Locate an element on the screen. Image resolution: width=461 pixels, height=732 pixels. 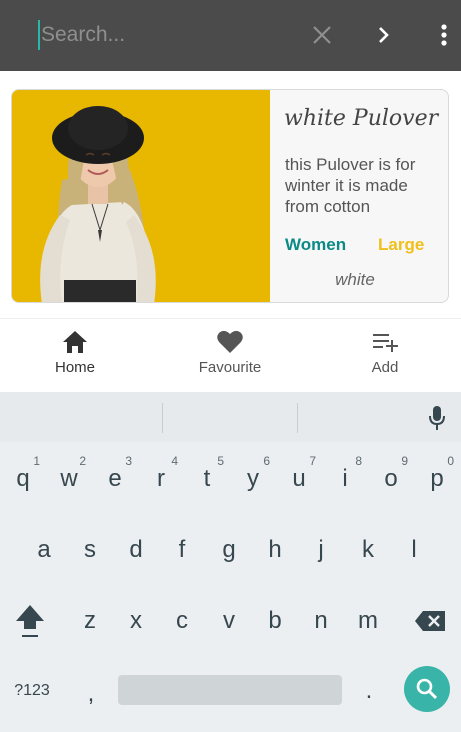
key-e: e3 is located at coordinates (115, 479).